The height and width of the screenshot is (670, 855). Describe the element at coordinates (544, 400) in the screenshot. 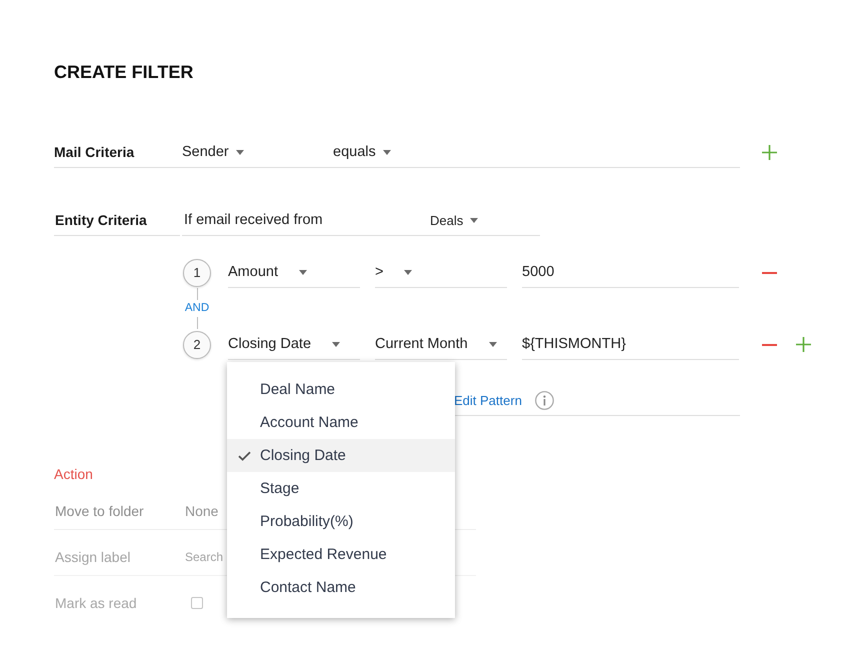

I see `info-icon` at that location.